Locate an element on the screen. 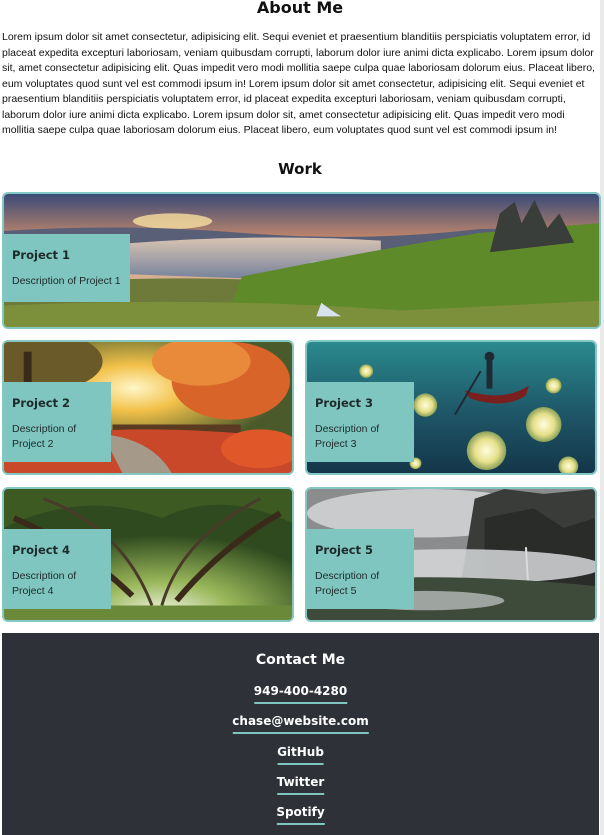 This screenshot has height=835, width=604. contact-heading: Contact Me is located at coordinates (300, 660).